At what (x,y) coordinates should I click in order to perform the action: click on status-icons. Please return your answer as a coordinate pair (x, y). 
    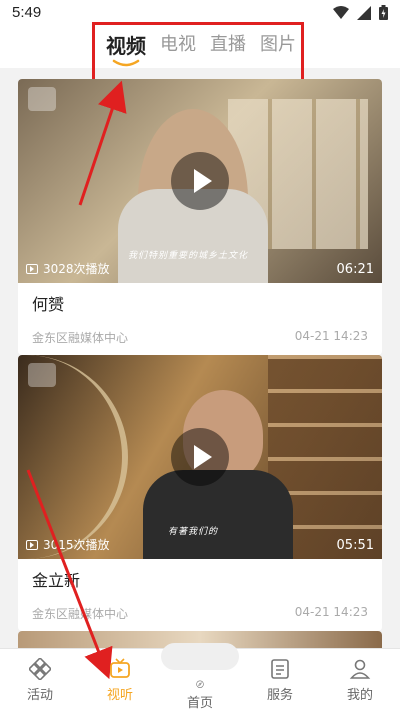
    Looking at the image, I should click on (360, 12).